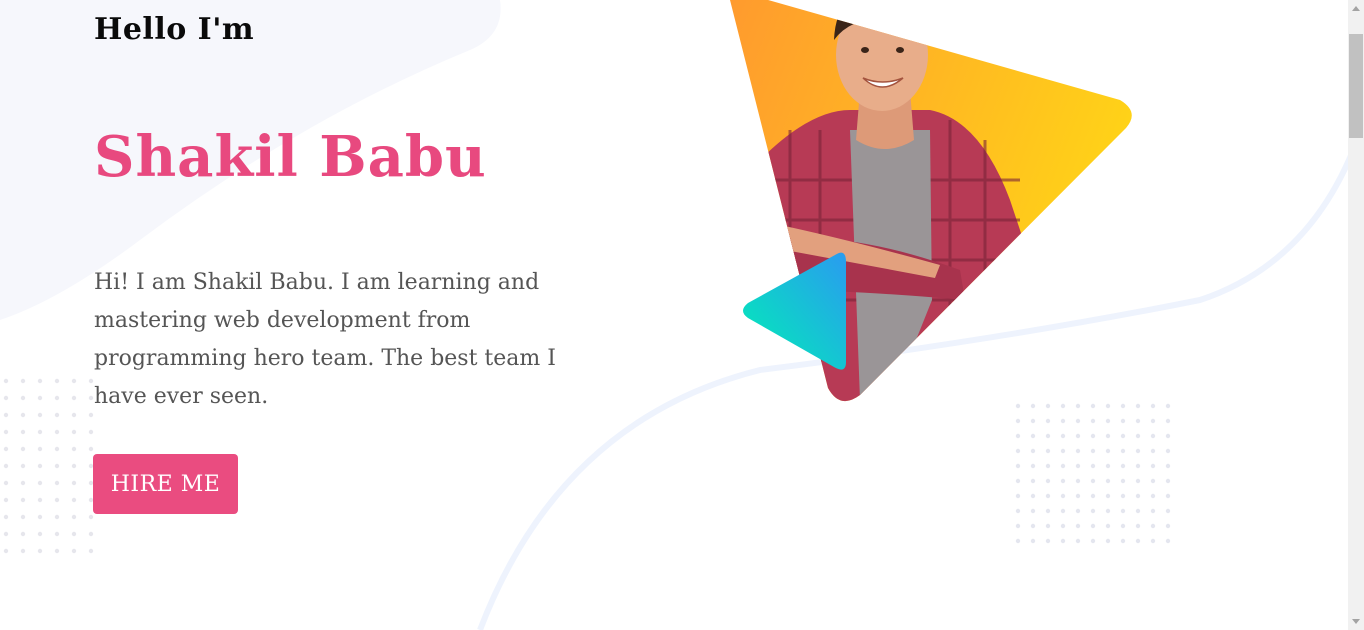 The image size is (1364, 630). What do you see at coordinates (1356, 621) in the screenshot?
I see `scroll-down-arrow-icon` at bounding box center [1356, 621].